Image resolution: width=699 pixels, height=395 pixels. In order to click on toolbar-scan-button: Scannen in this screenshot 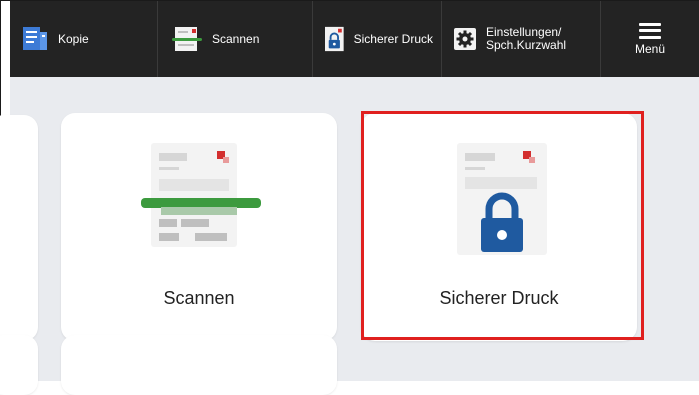, I will do `click(235, 39)`.